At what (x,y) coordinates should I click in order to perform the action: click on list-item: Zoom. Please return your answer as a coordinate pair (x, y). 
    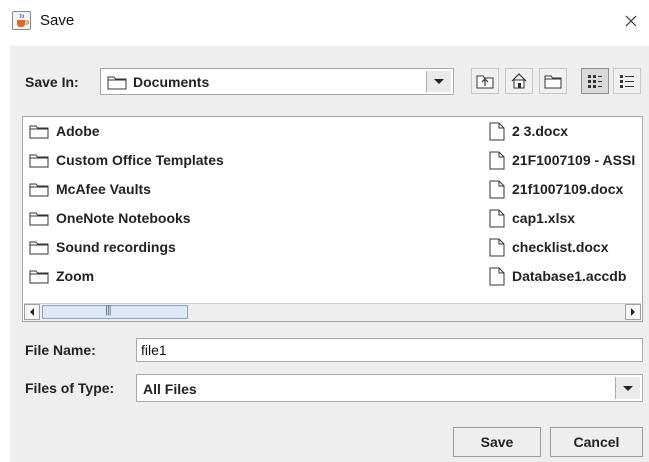
    Looking at the image, I should click on (61, 276).